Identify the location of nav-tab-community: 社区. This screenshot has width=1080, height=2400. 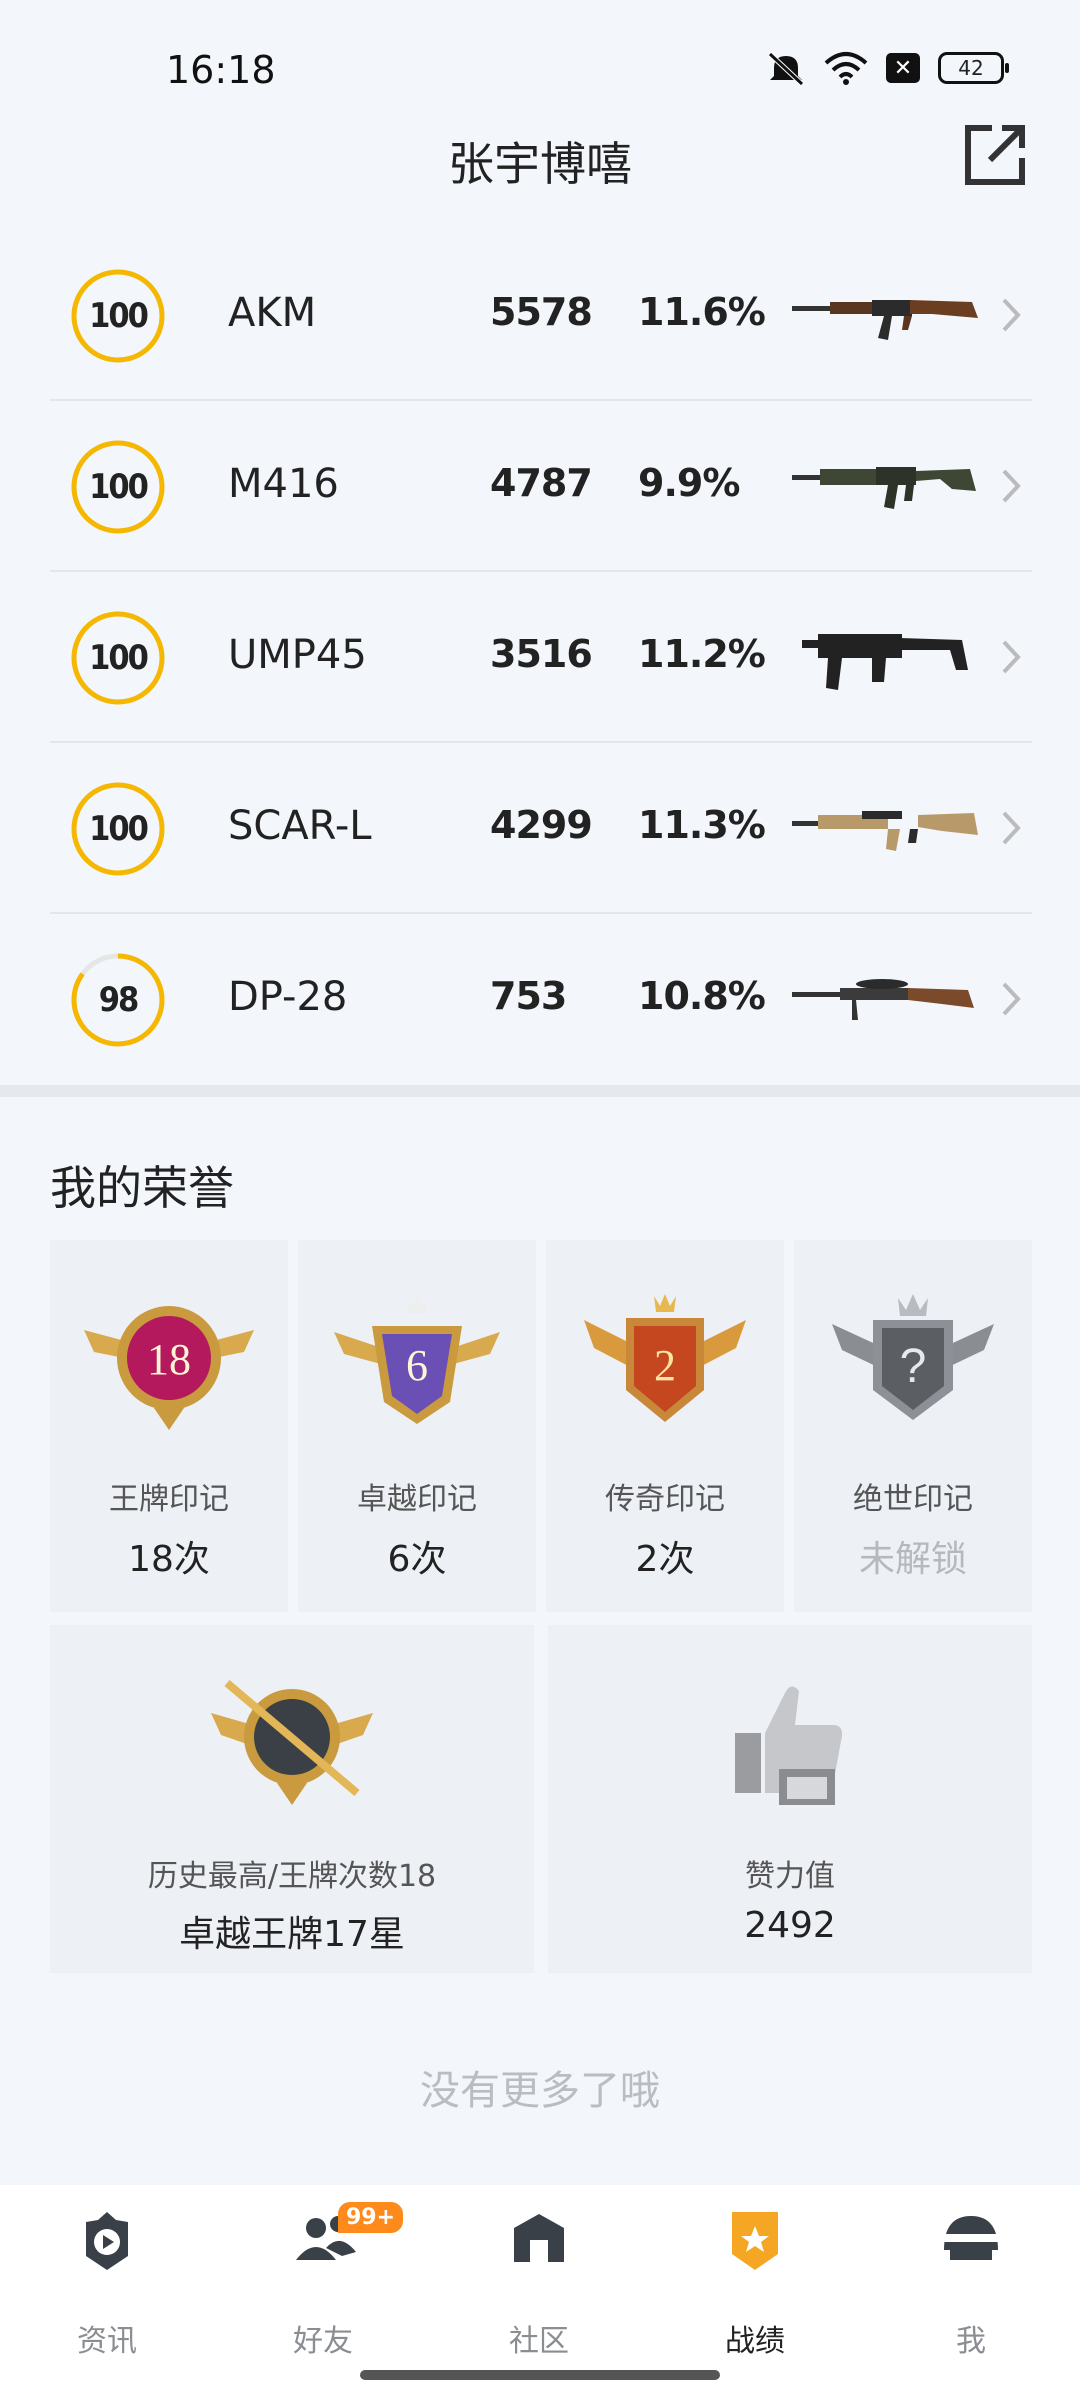
(539, 2285).